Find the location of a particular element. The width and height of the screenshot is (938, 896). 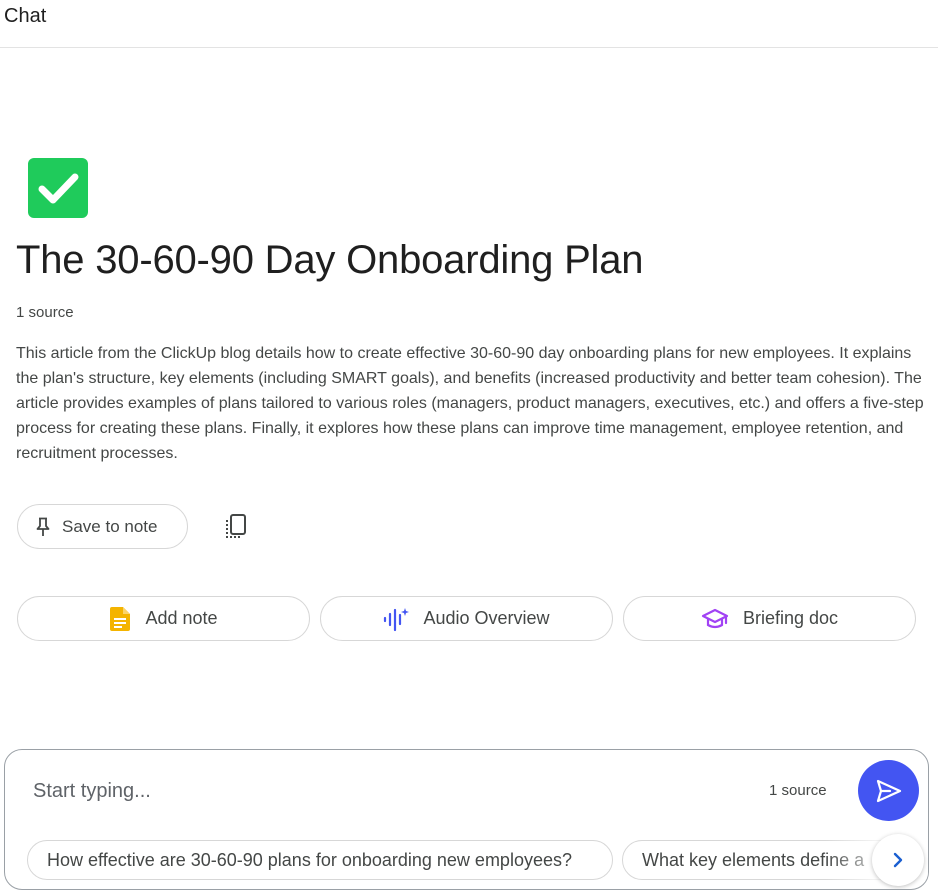

chevron-right-icon is located at coordinates (898, 860).